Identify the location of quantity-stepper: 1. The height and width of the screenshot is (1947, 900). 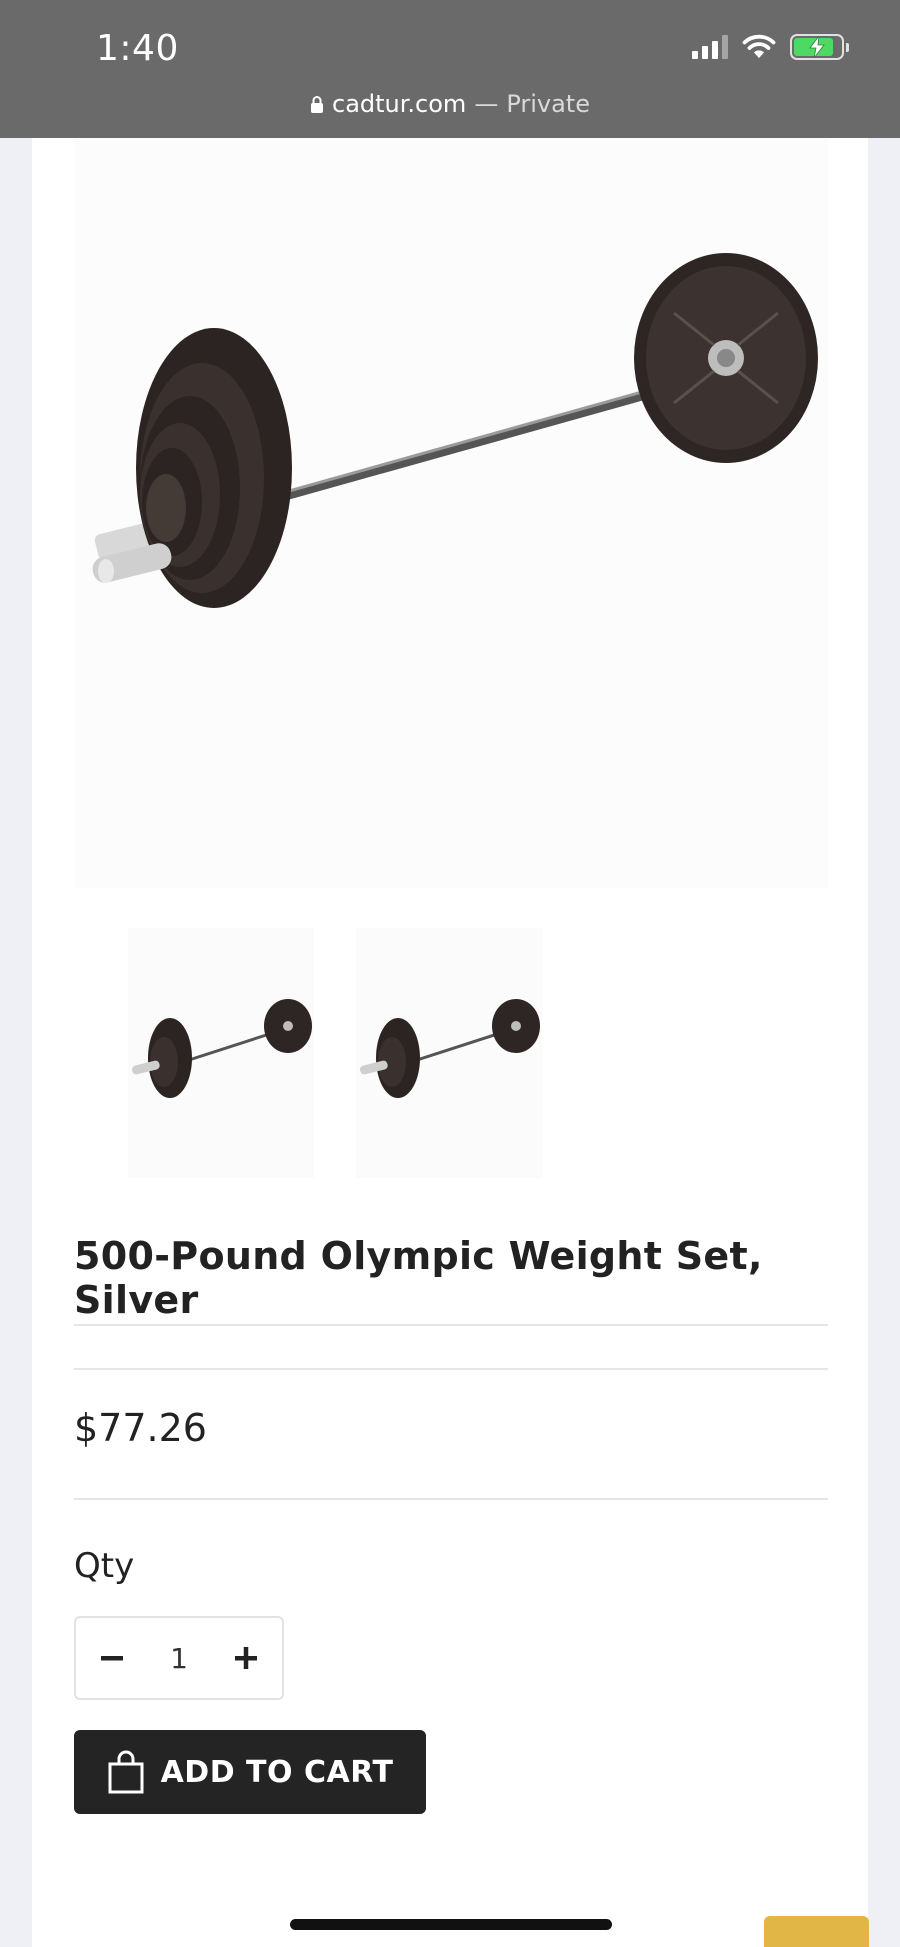
(179, 1658).